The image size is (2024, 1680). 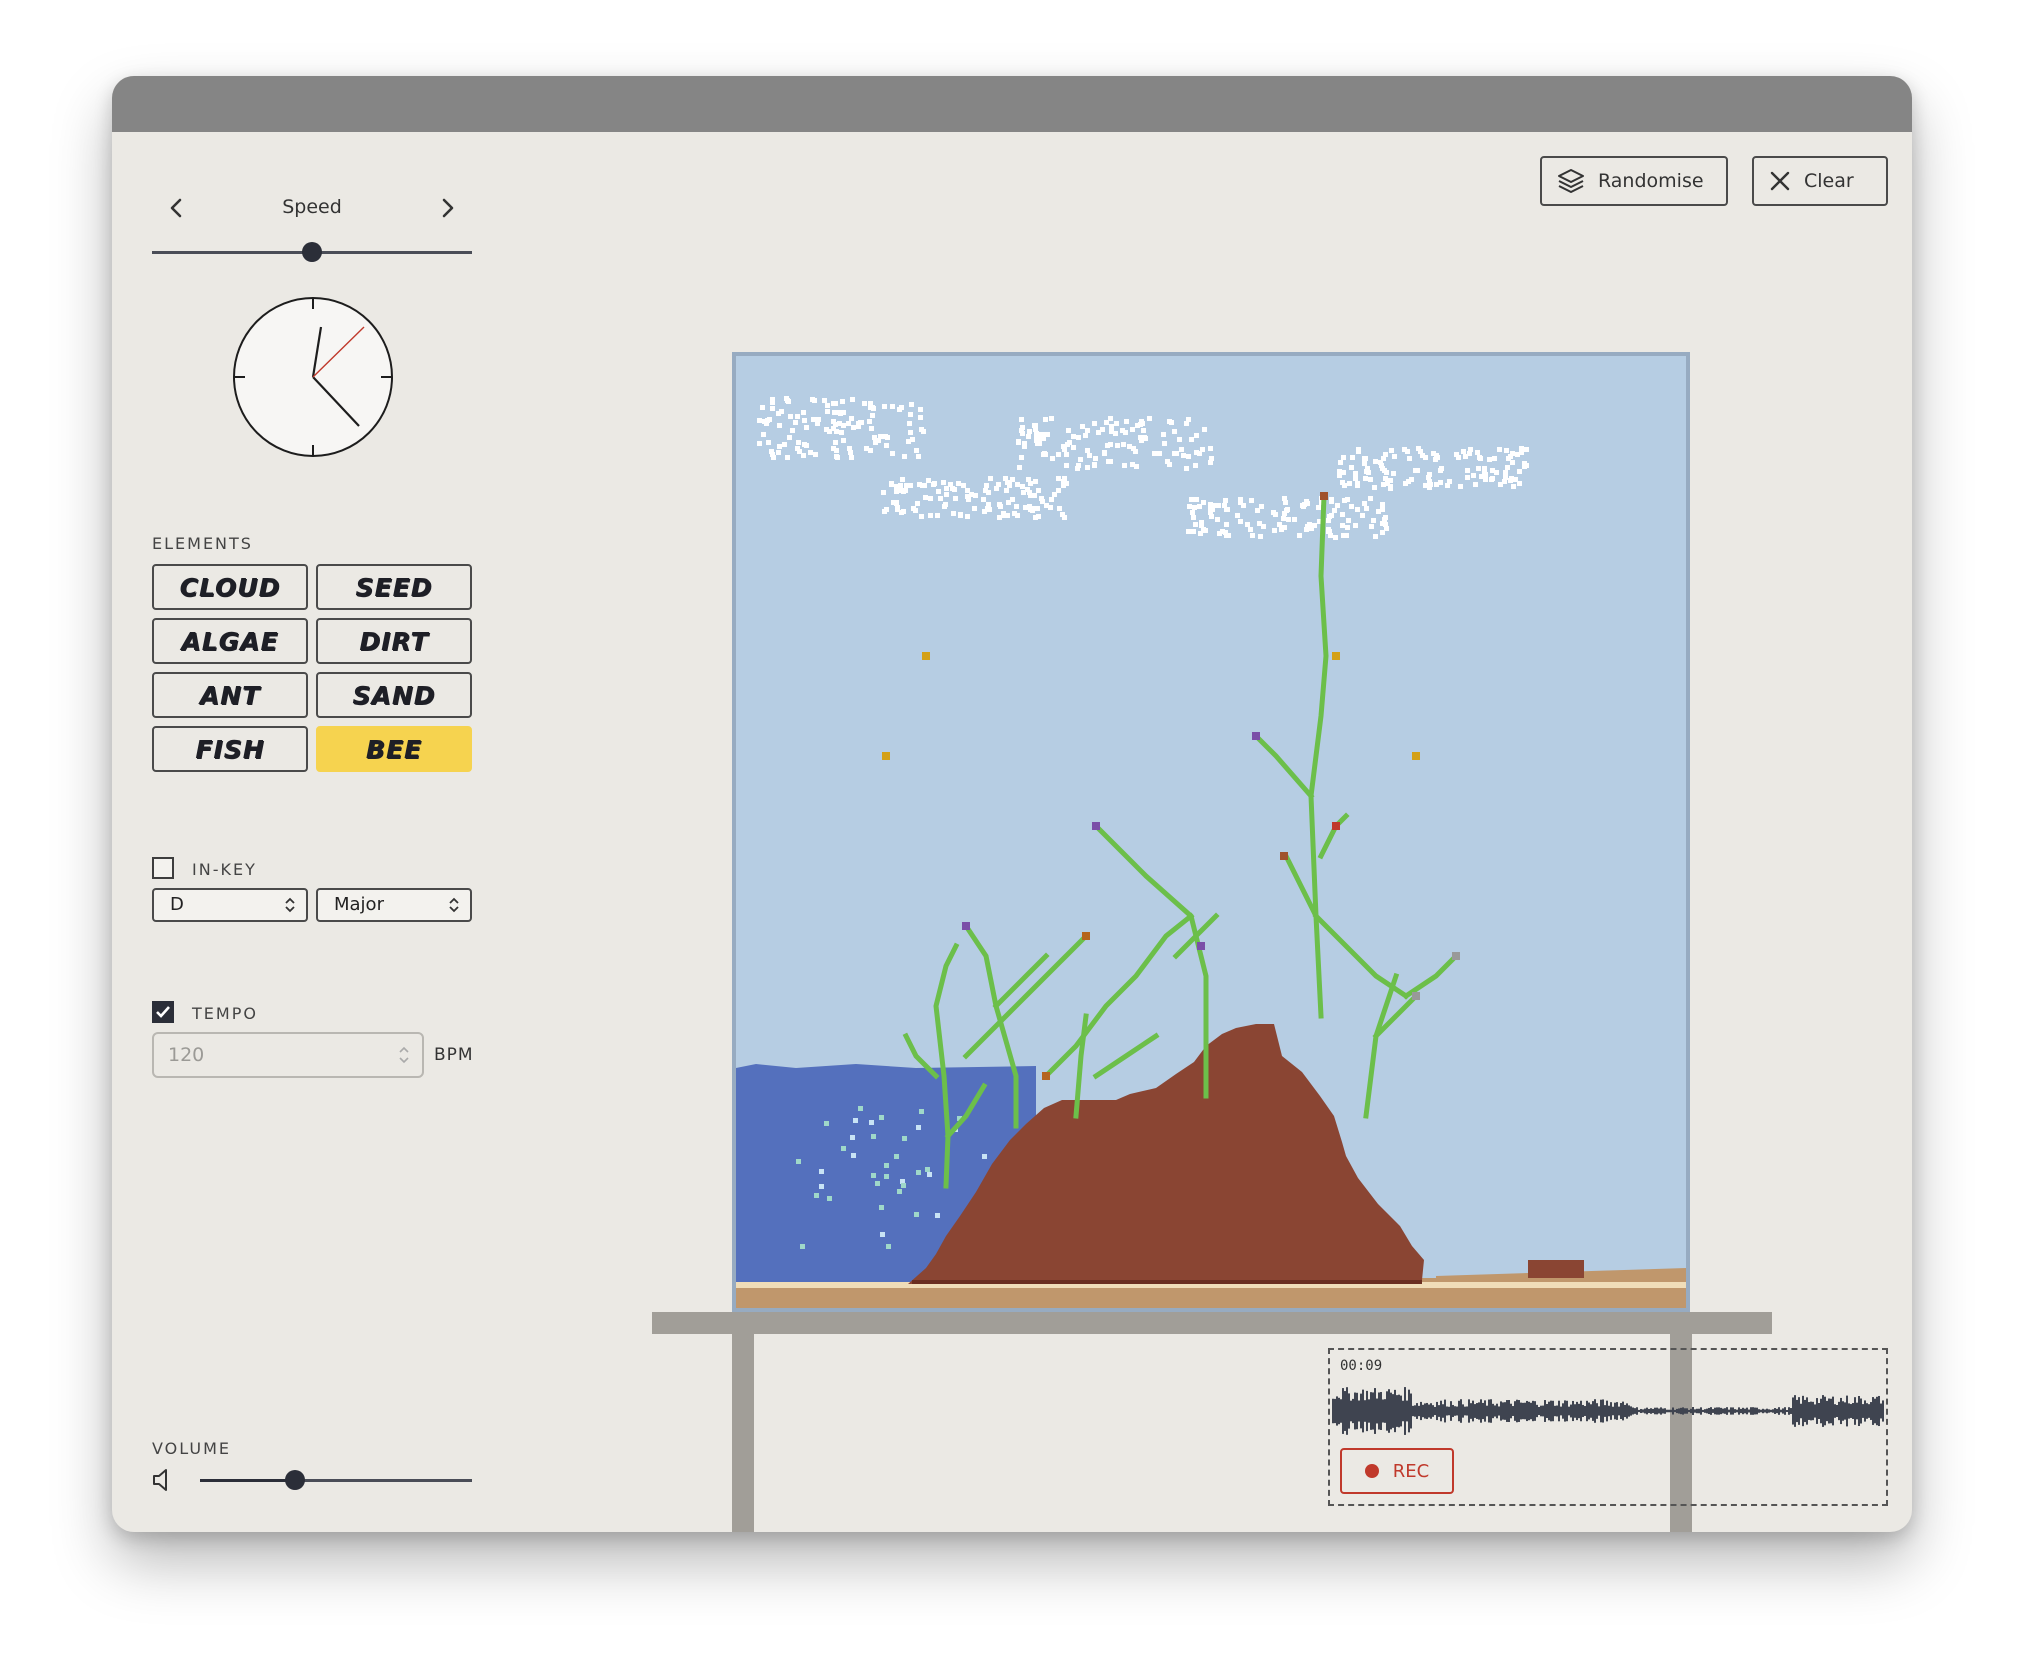 I want to click on clock-icon, so click(x=313, y=377).